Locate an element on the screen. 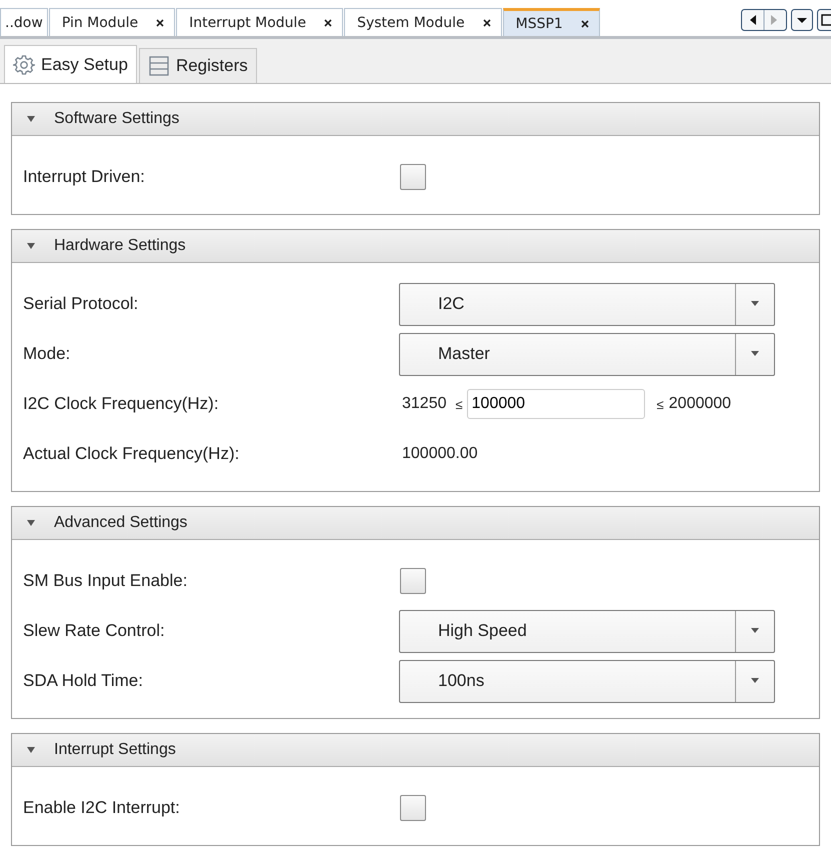 This screenshot has width=831, height=852. dropdown: High Speed is located at coordinates (587, 631).